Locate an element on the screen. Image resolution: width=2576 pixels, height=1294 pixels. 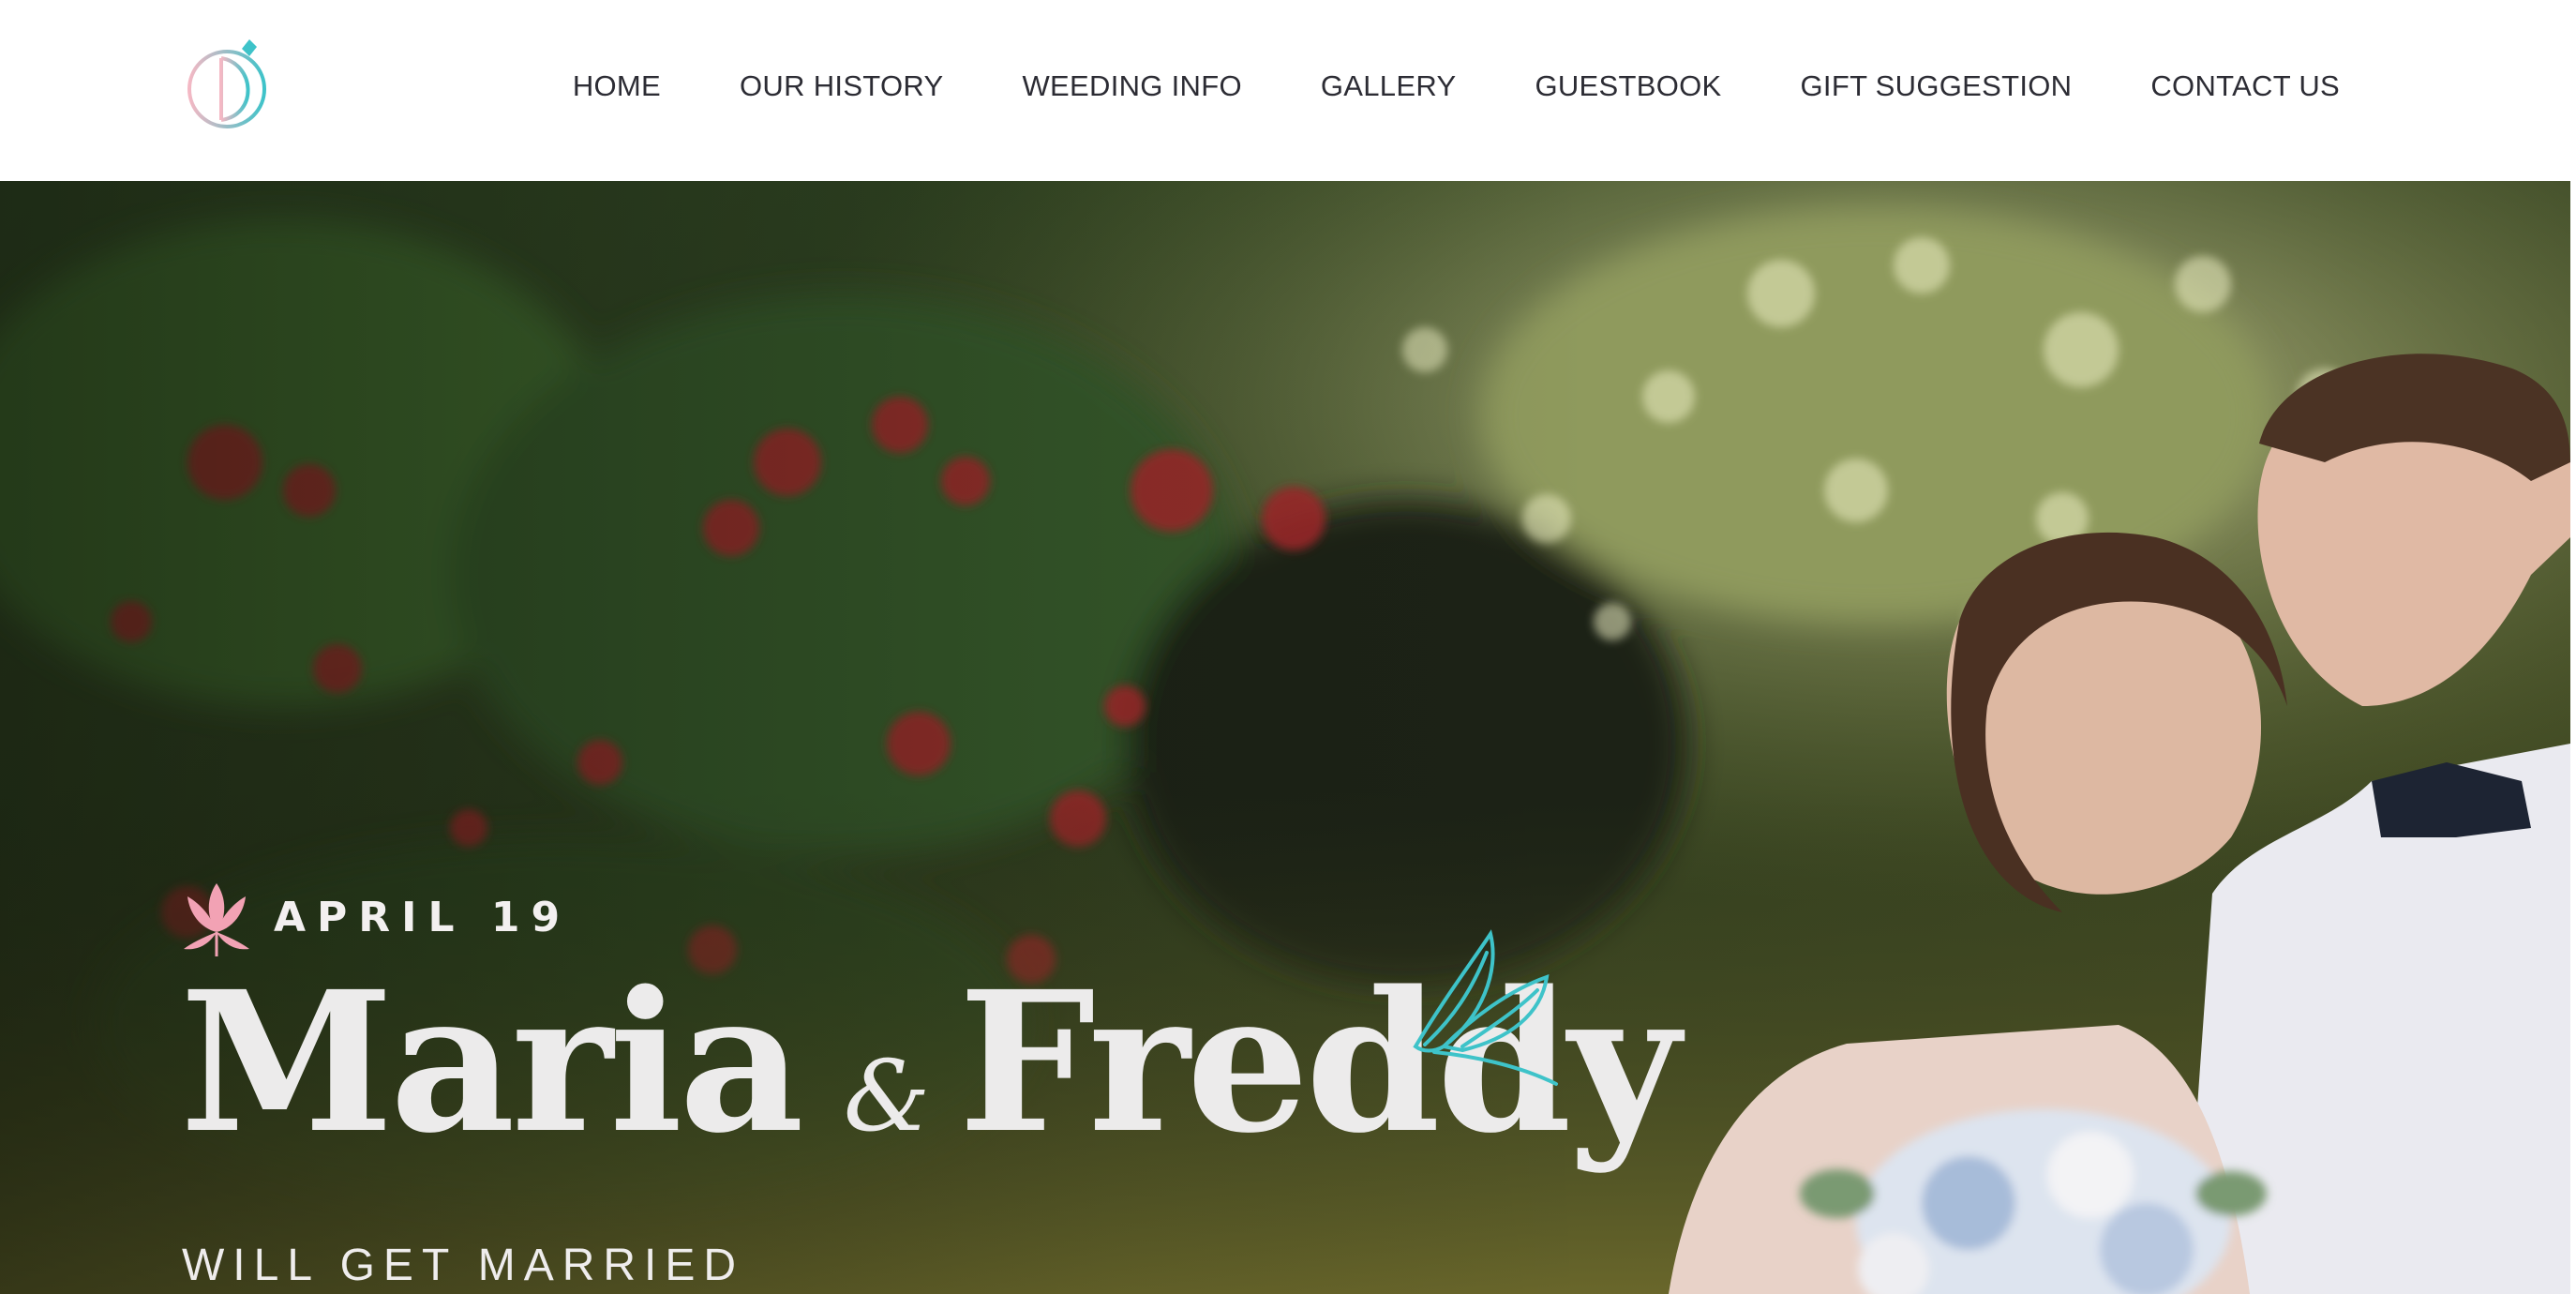
nav-gallery: GALLERY is located at coordinates (1389, 86).